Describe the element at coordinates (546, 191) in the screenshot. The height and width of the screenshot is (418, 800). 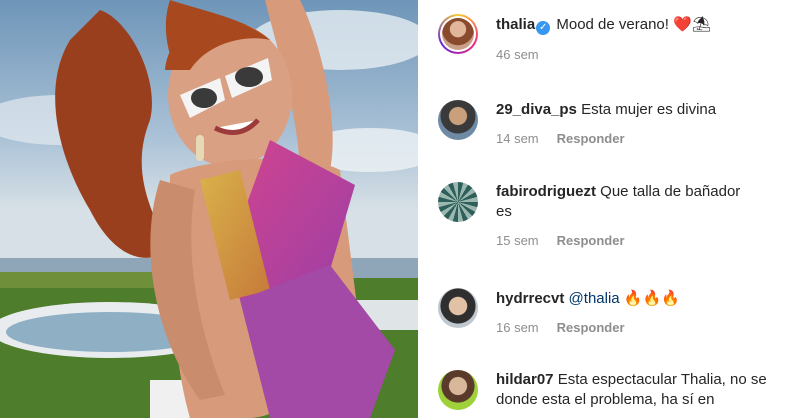
I see `comment-username: fabirodriguezt` at that location.